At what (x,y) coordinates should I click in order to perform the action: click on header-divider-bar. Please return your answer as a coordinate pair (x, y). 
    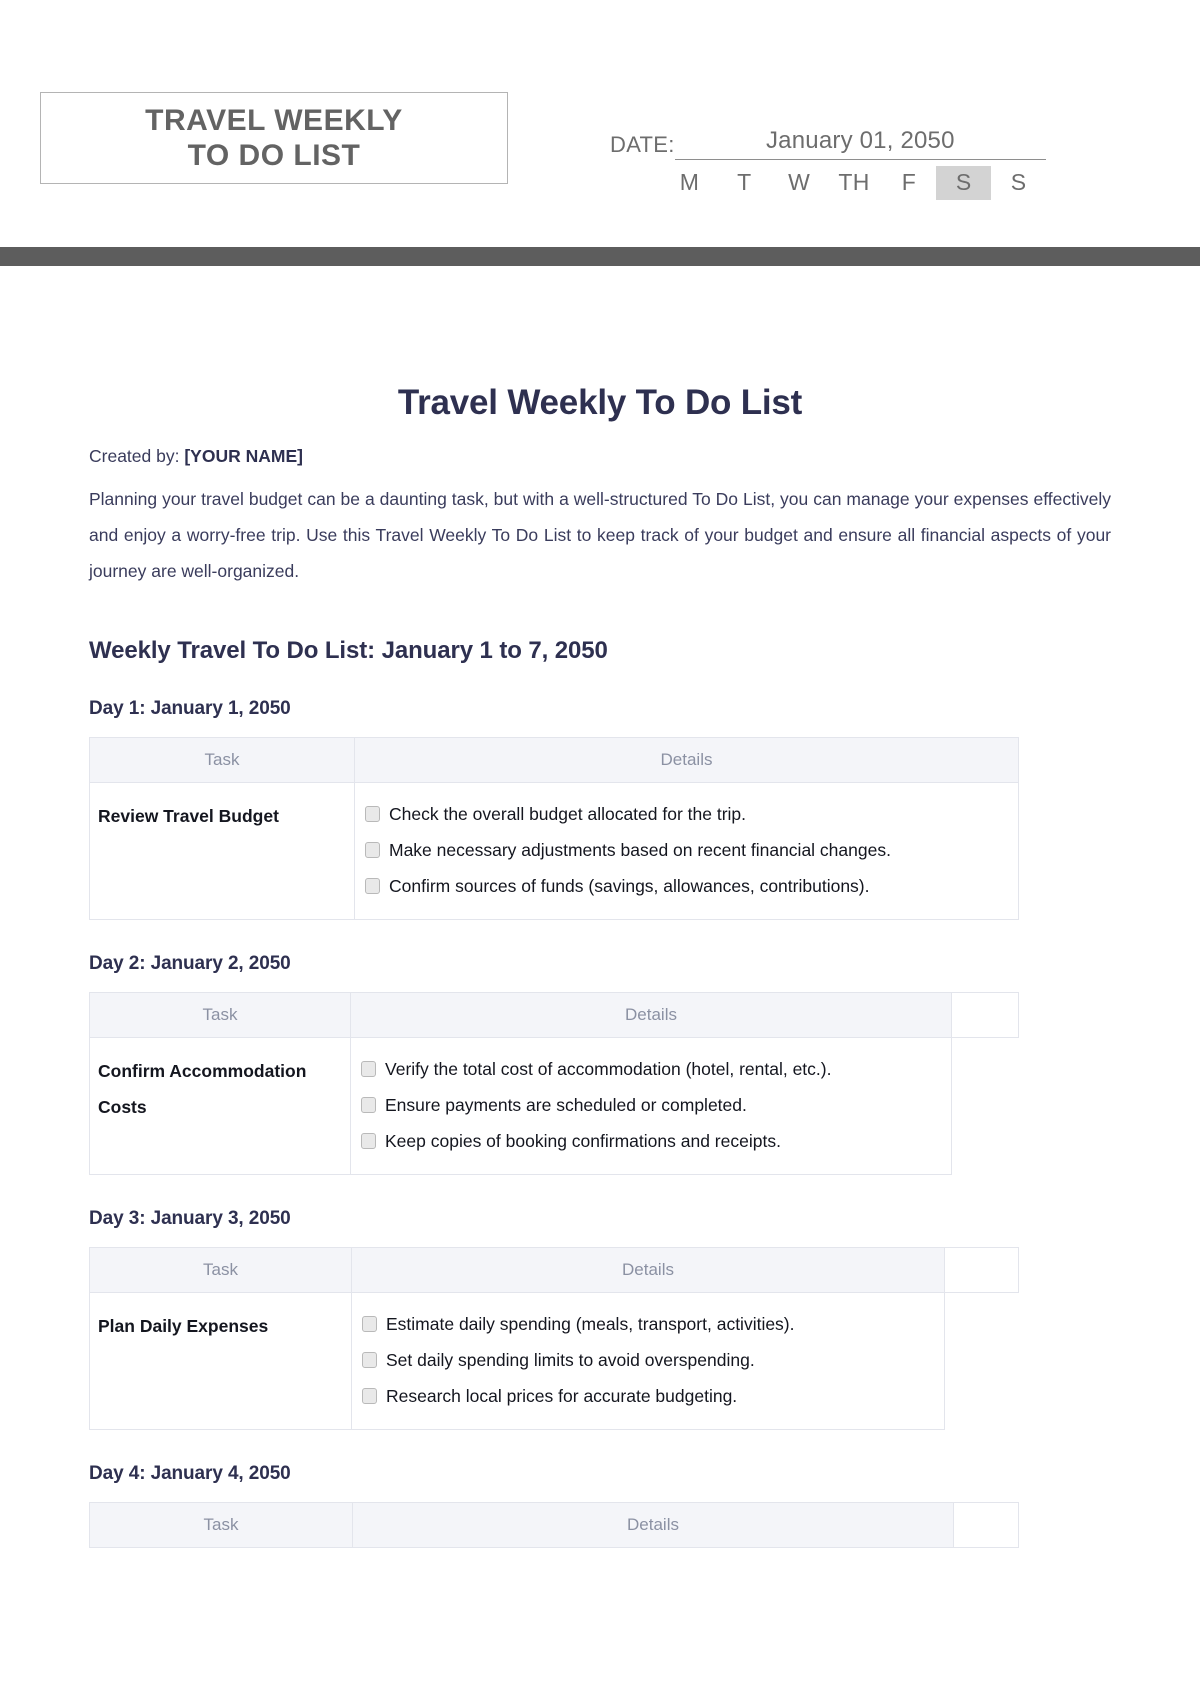
    Looking at the image, I should click on (600, 256).